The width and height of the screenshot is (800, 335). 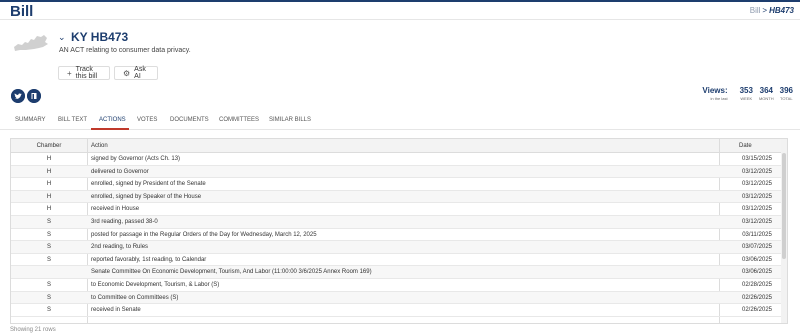 I want to click on ask-ai-label: Ask AI, so click(x=140, y=73).